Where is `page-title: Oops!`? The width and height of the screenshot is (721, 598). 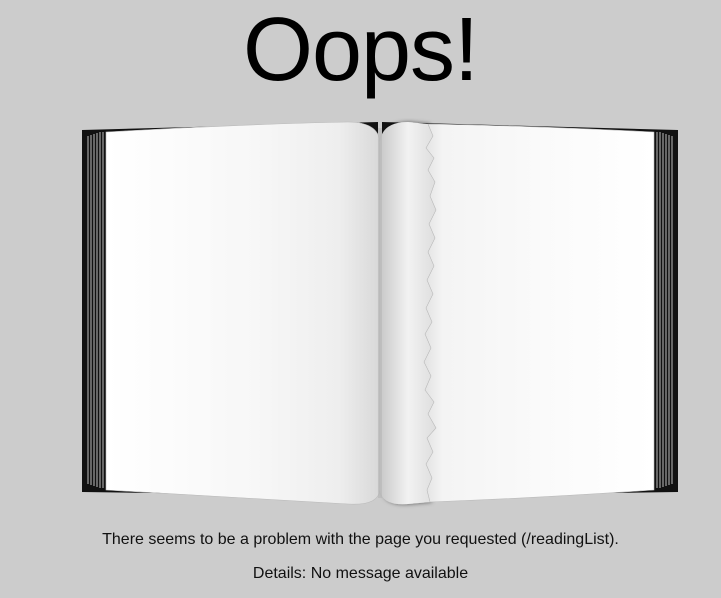
page-title: Oops! is located at coordinates (360, 50).